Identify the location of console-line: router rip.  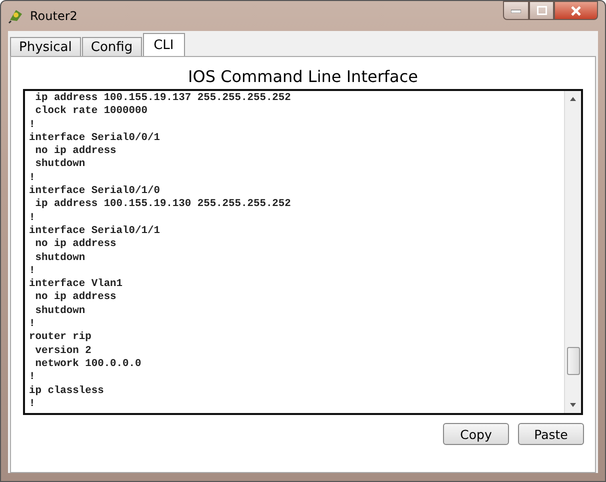
(60, 338).